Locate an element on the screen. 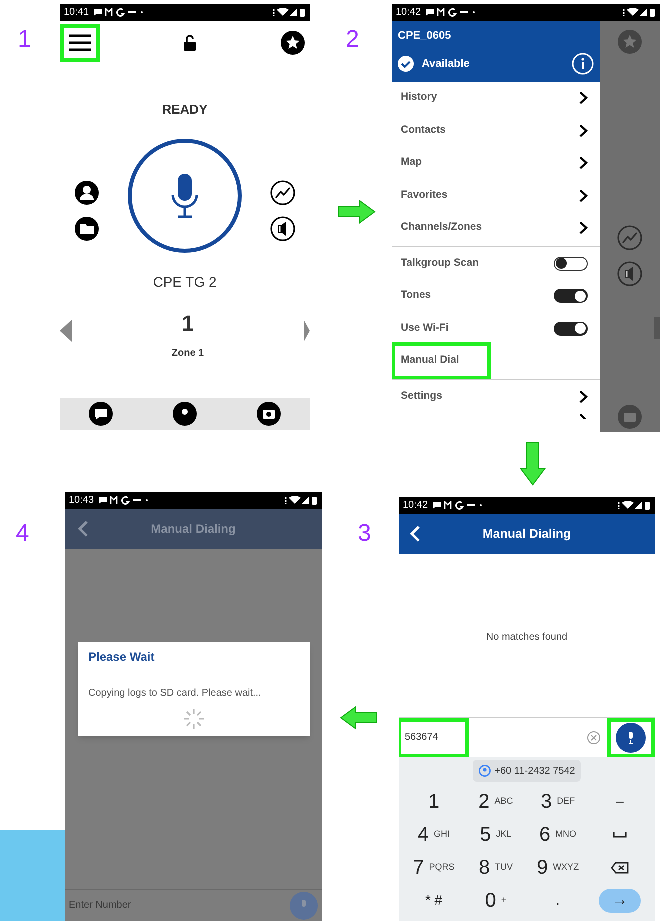  step-number: 3 is located at coordinates (365, 534).